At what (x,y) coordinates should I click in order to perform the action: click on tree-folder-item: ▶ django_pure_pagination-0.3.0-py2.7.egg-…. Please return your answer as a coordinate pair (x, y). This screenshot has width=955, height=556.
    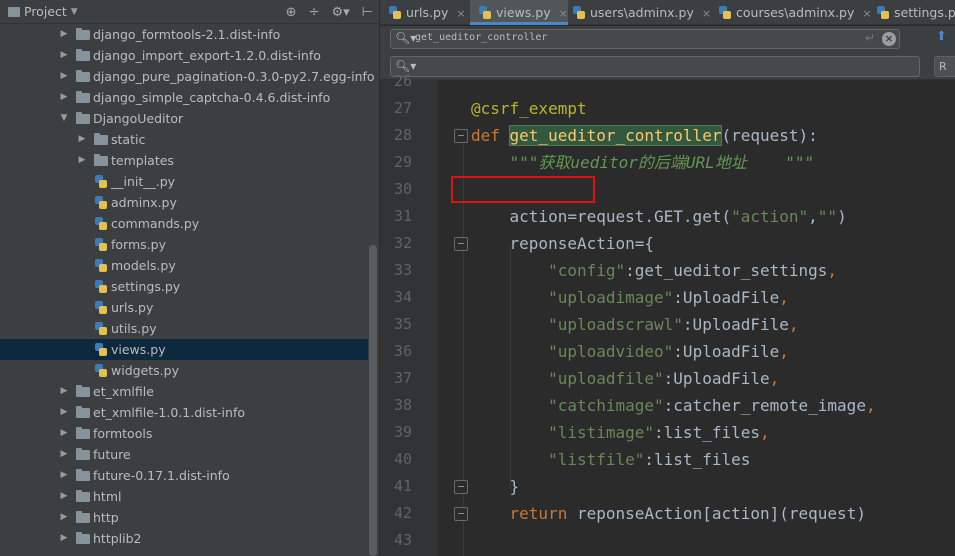
    Looking at the image, I should click on (187, 76).